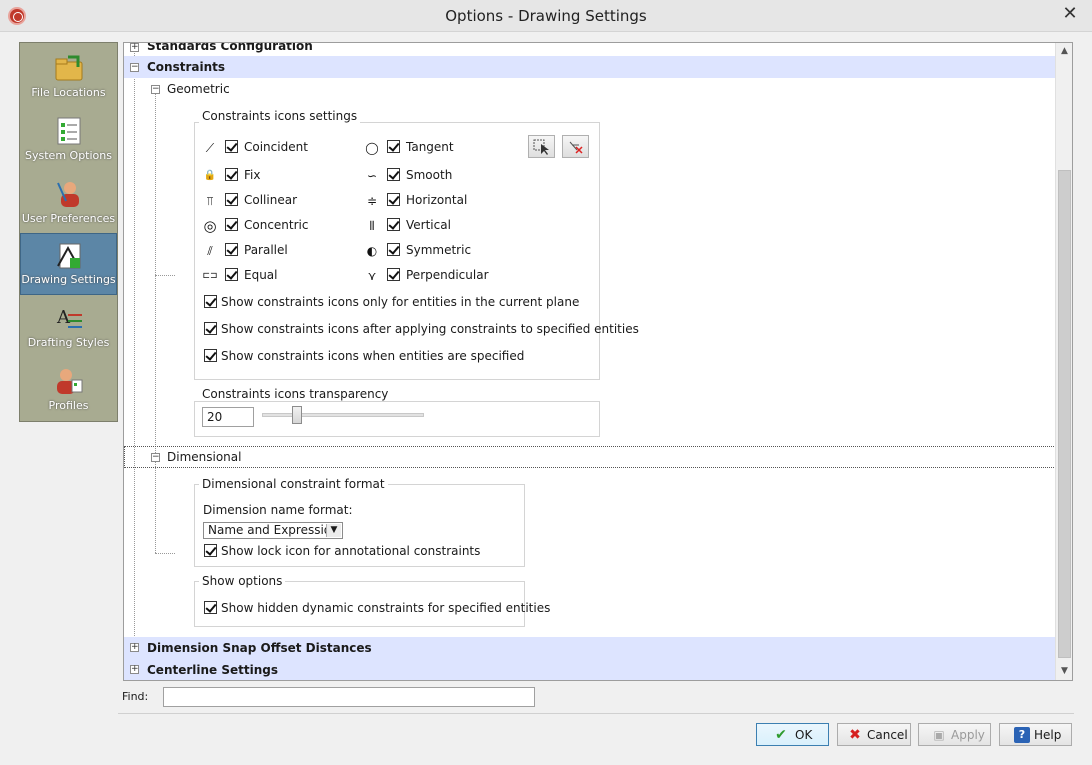 The image size is (1092, 765). What do you see at coordinates (228, 417) in the screenshot?
I see `transparency-input: 20` at bounding box center [228, 417].